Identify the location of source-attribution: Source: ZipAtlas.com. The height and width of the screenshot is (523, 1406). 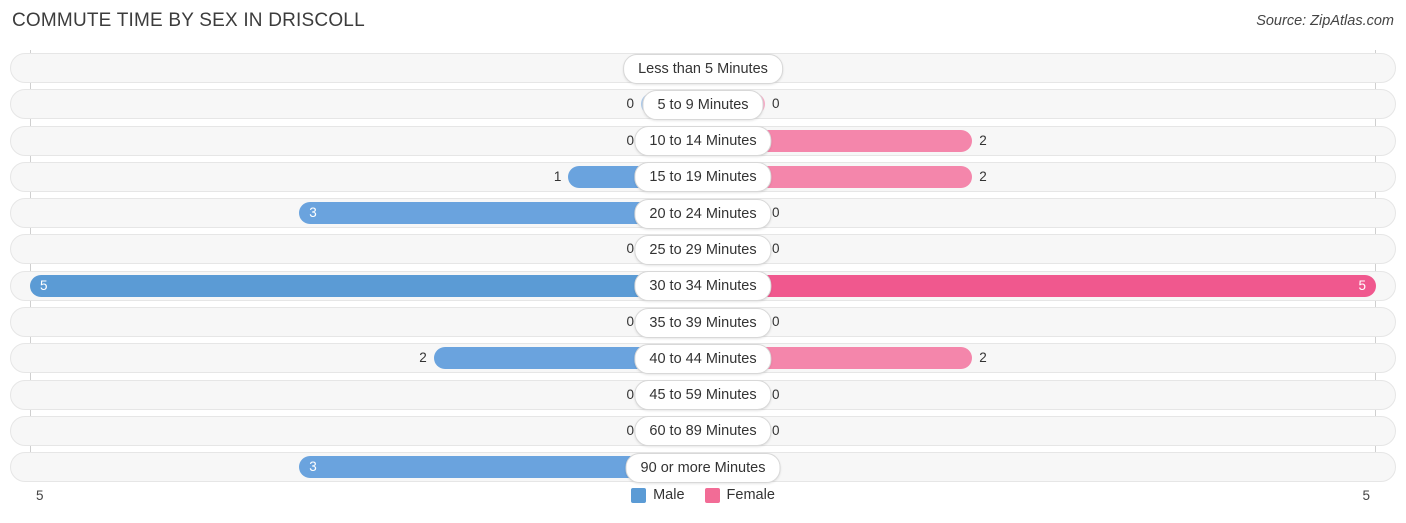
(1325, 21).